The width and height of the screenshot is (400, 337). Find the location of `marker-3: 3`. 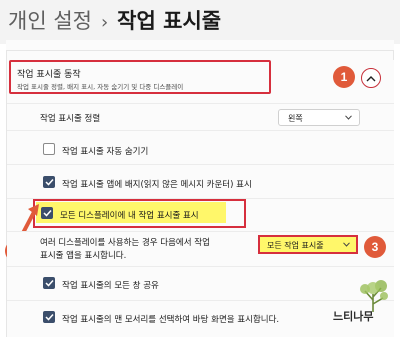

marker-3: 3 is located at coordinates (375, 247).